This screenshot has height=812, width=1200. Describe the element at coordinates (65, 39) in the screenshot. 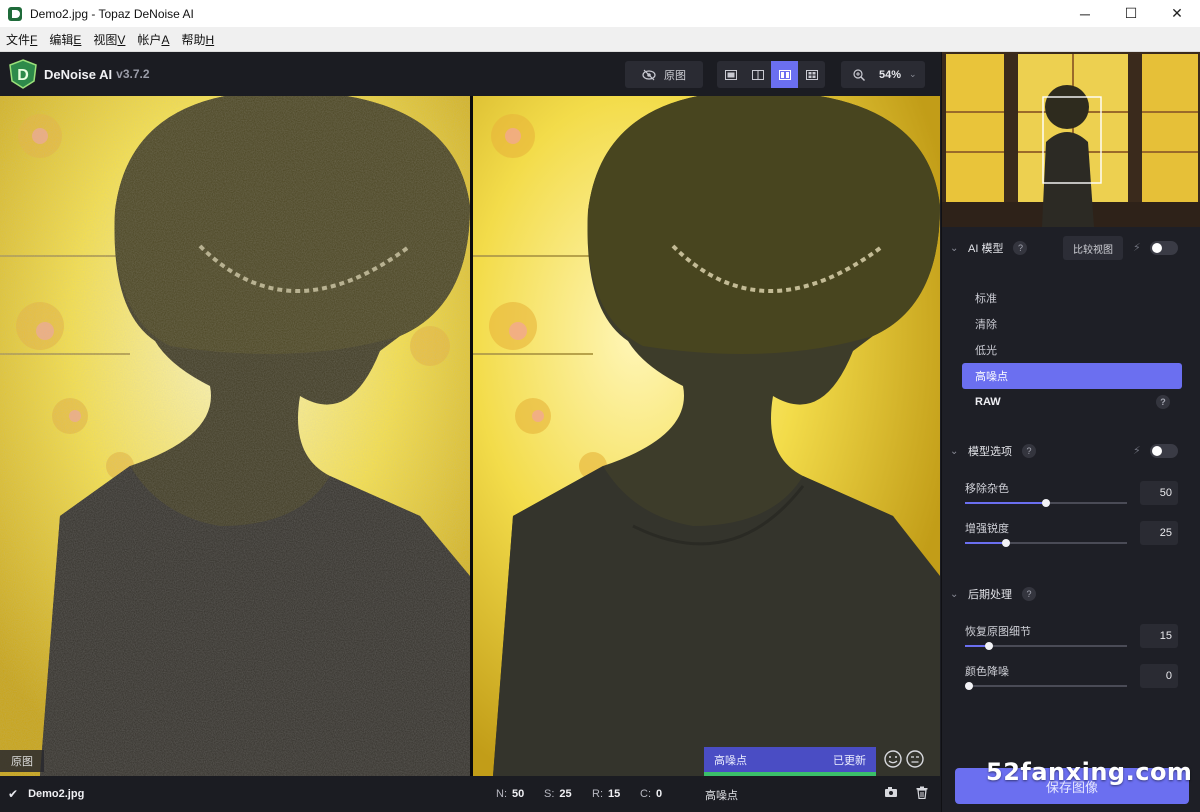

I see `menu-edit: 编辑E` at that location.